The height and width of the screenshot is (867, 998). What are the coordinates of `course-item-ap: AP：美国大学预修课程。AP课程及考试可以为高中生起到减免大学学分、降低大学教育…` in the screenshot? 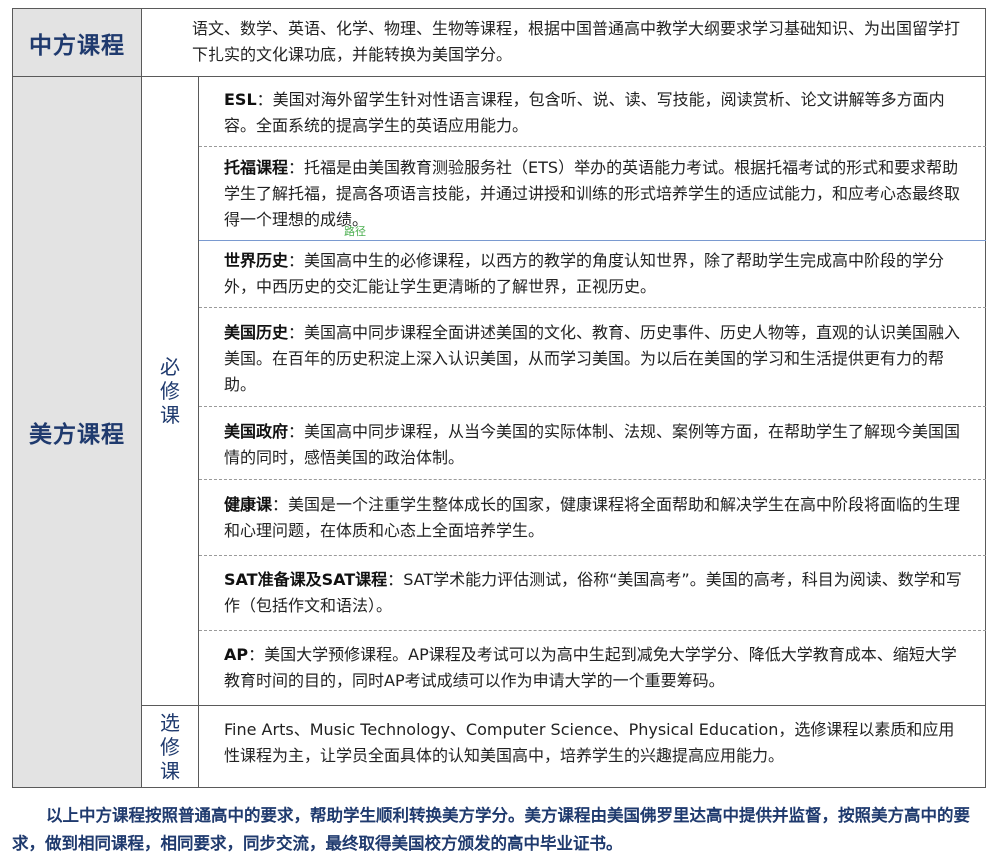 It's located at (596, 668).